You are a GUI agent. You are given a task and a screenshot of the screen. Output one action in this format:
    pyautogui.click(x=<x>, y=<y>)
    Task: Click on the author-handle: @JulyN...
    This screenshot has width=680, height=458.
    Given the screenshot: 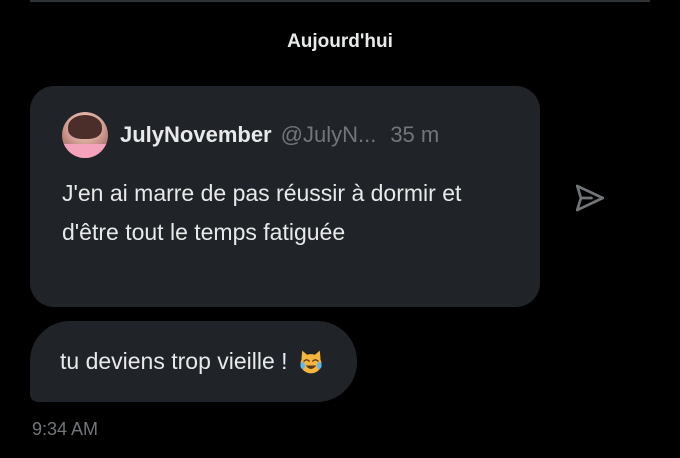 What is the action you would take?
    pyautogui.click(x=328, y=134)
    